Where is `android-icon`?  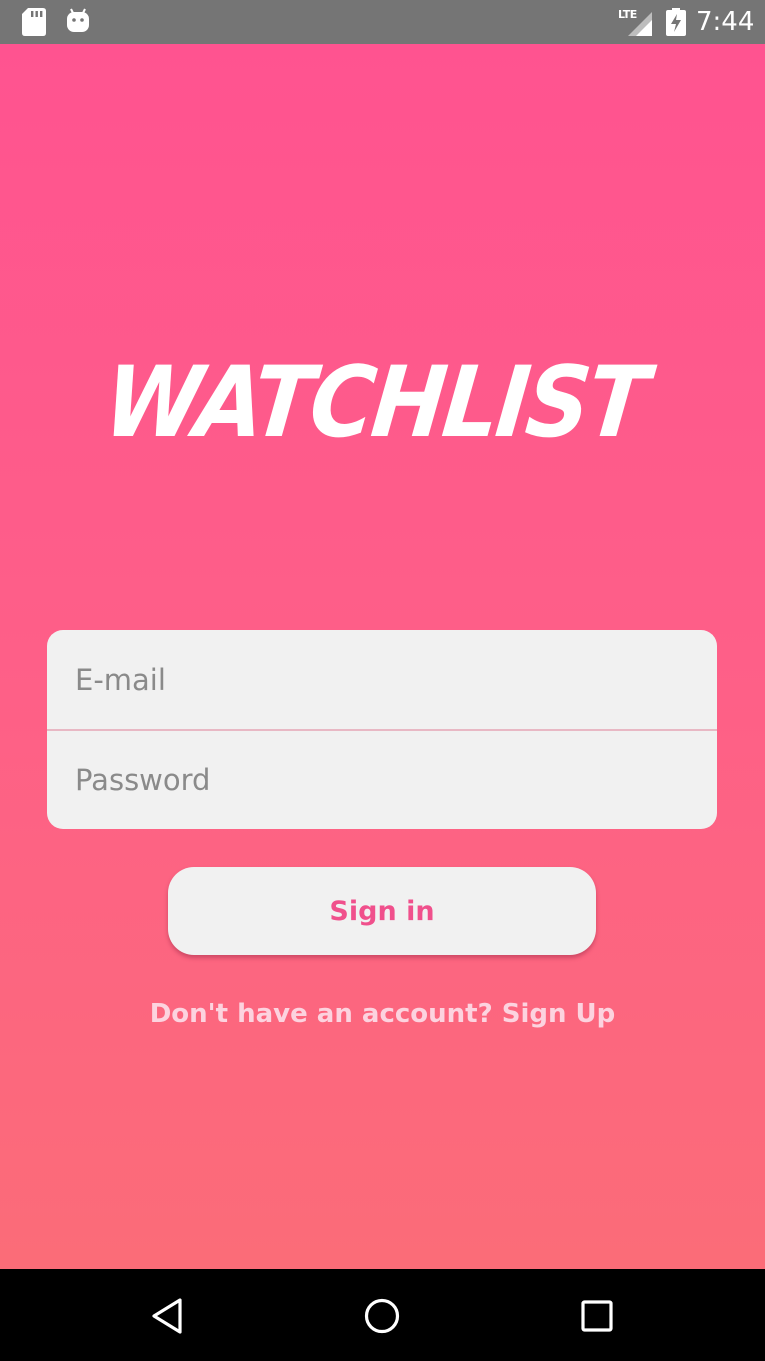 android-icon is located at coordinates (78, 23).